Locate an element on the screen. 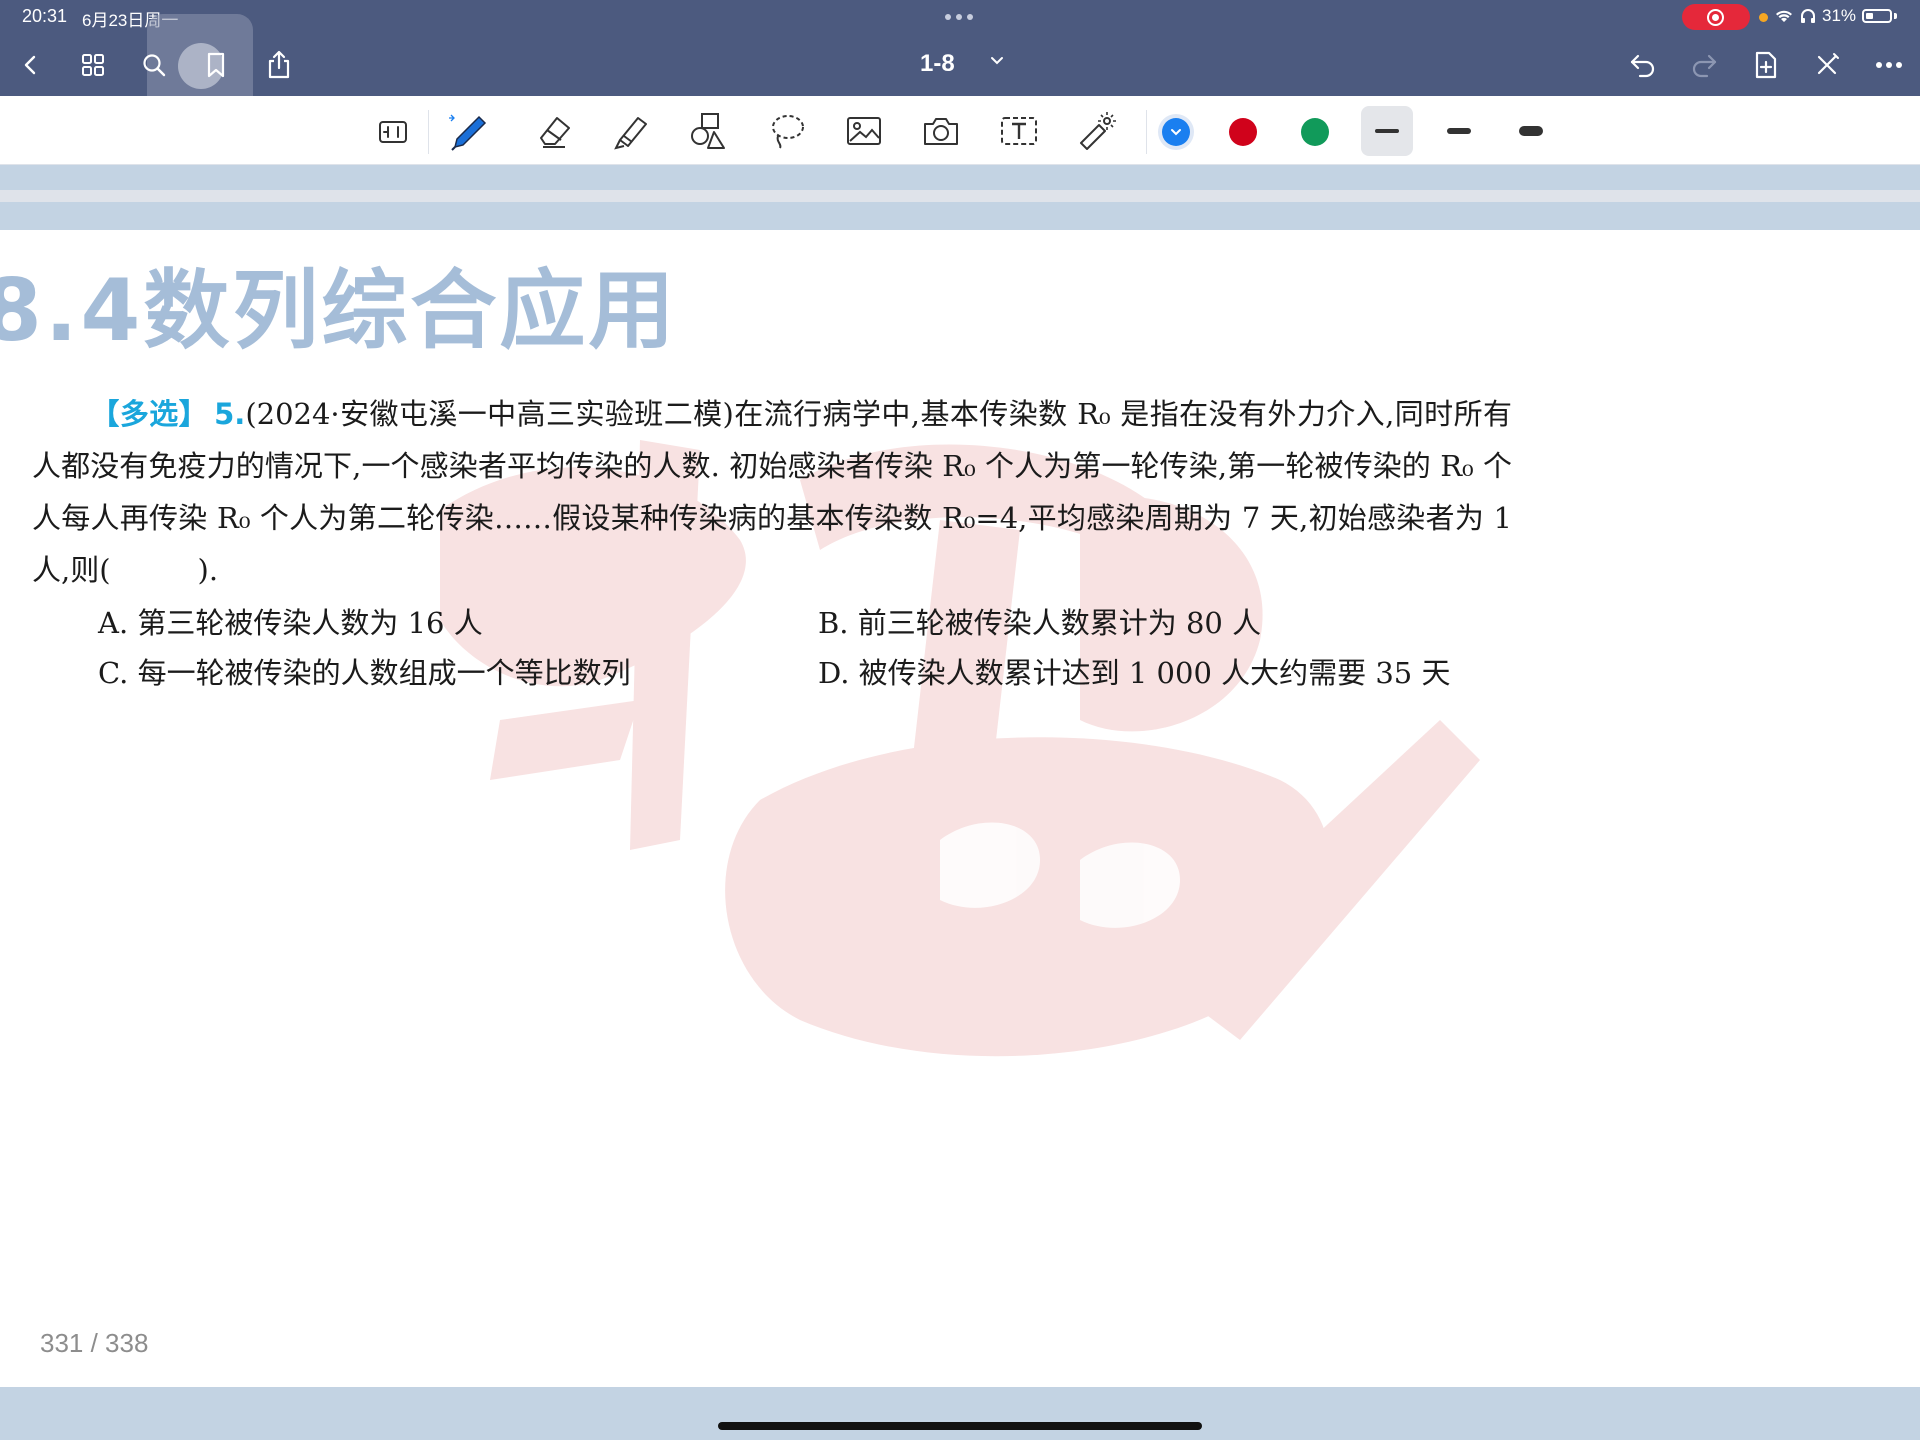  laser-pointer-tool is located at coordinates (1097, 131).